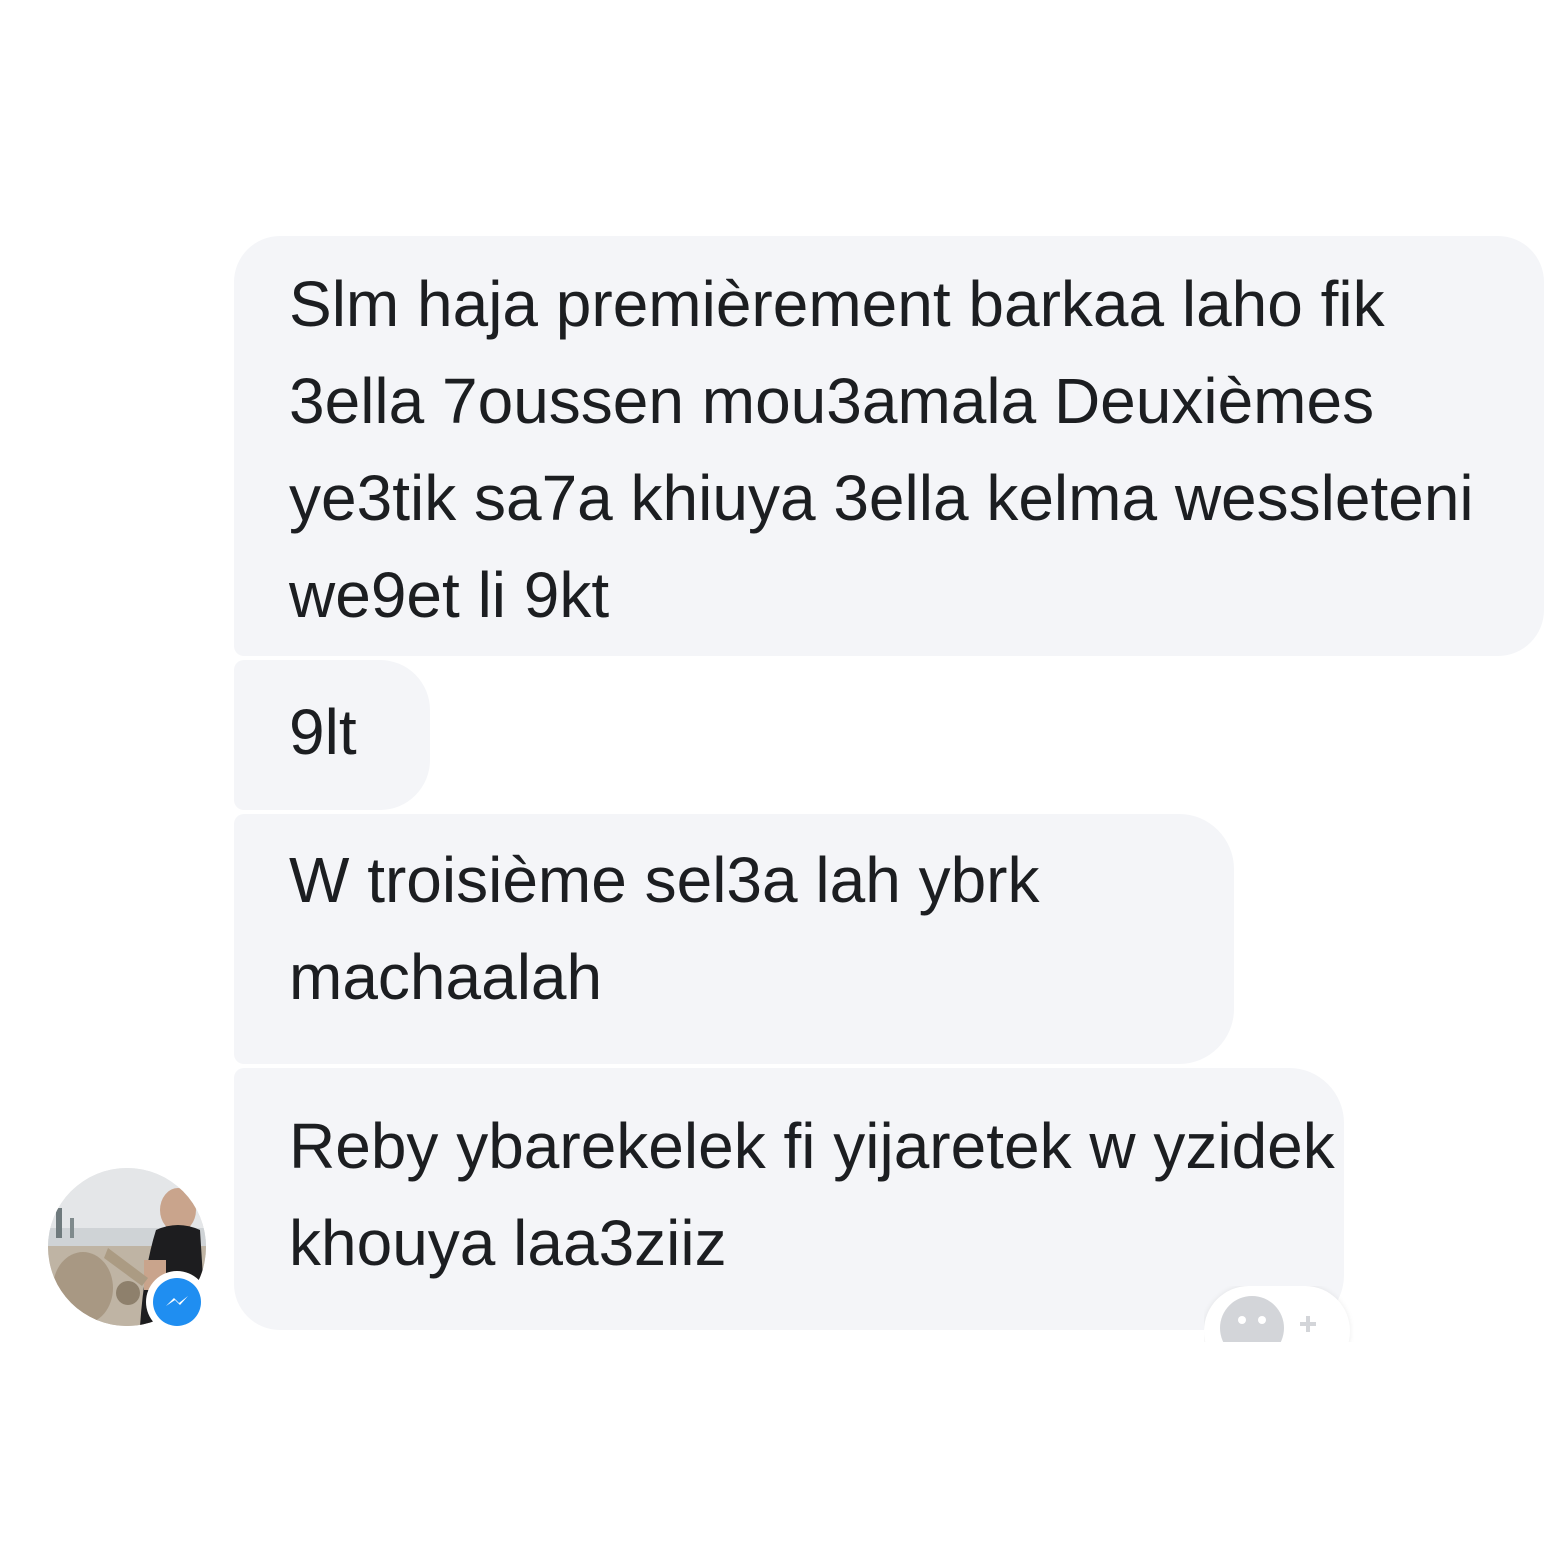 The width and height of the screenshot is (1563, 1563). I want to click on add-reaction-button, so click(1279, 1314).